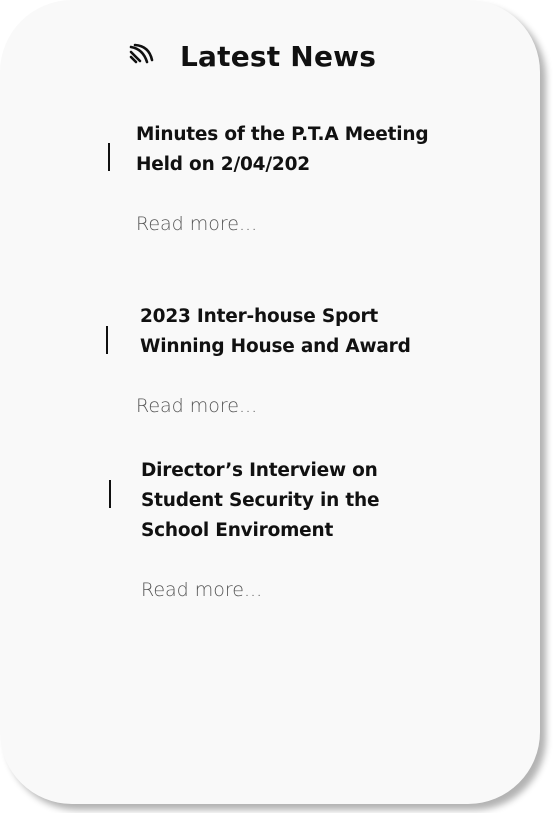  I want to click on news-title-line: Student Security in the, so click(260, 500).